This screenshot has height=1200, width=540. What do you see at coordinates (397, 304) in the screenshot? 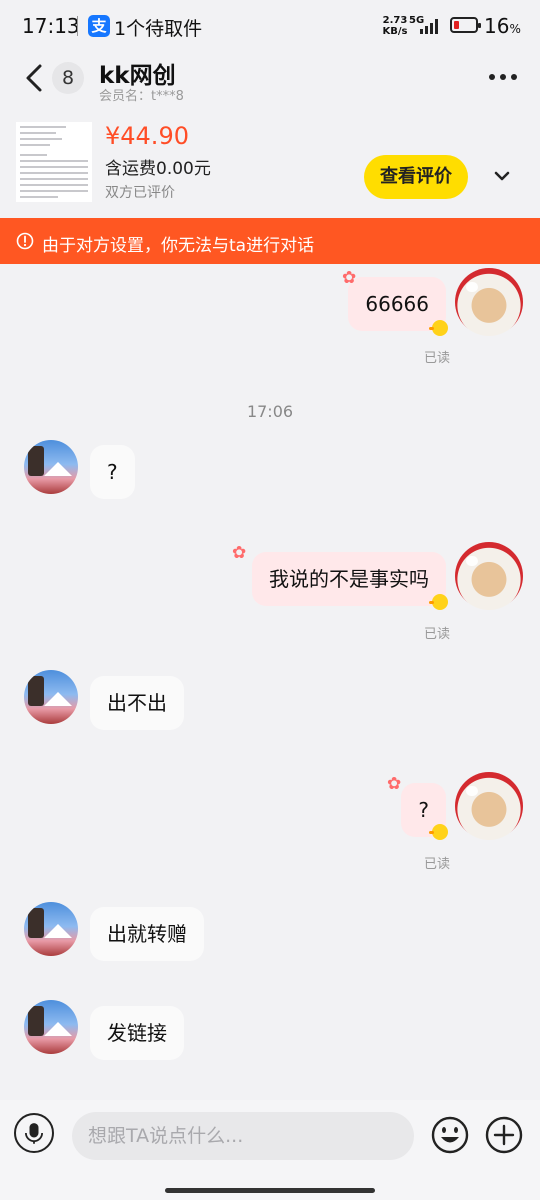
I see `outgoing-message: 66666` at bounding box center [397, 304].